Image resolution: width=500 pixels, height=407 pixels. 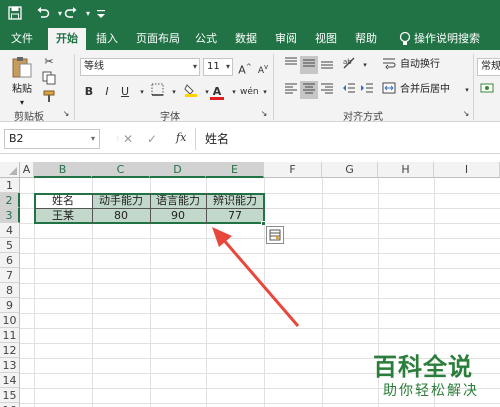 What do you see at coordinates (67, 39) in the screenshot?
I see `tab-home: 开始` at bounding box center [67, 39].